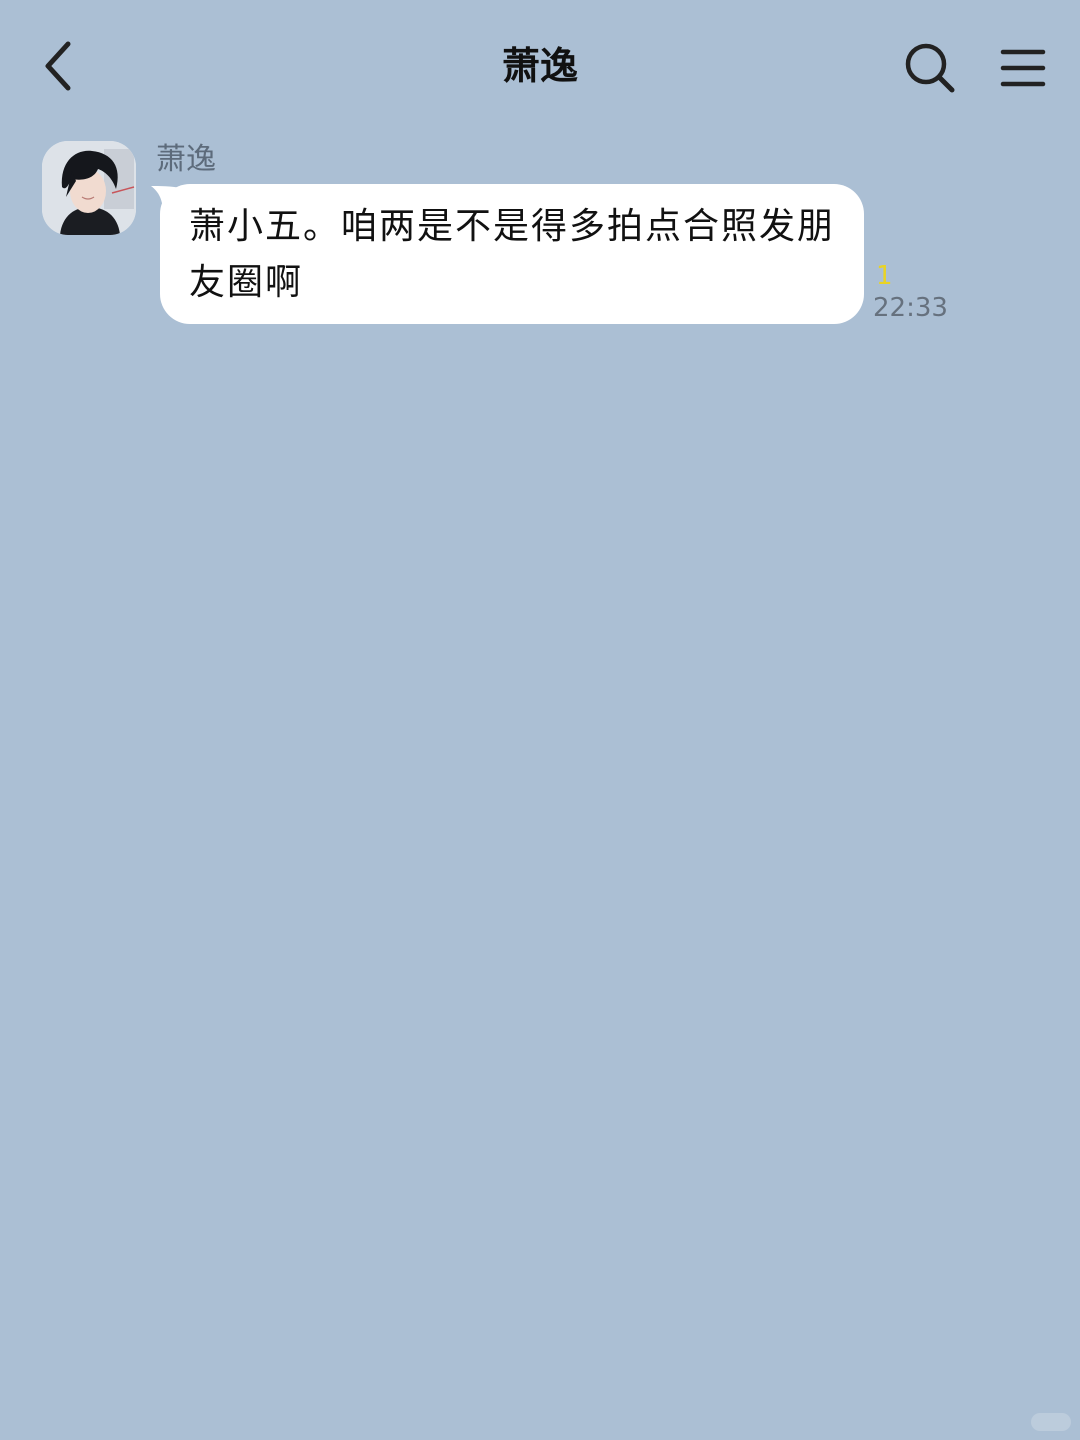  I want to click on message-text: 萧小五。咱两是不是得多拍点合照发朋友圈啊, so click(512, 254).